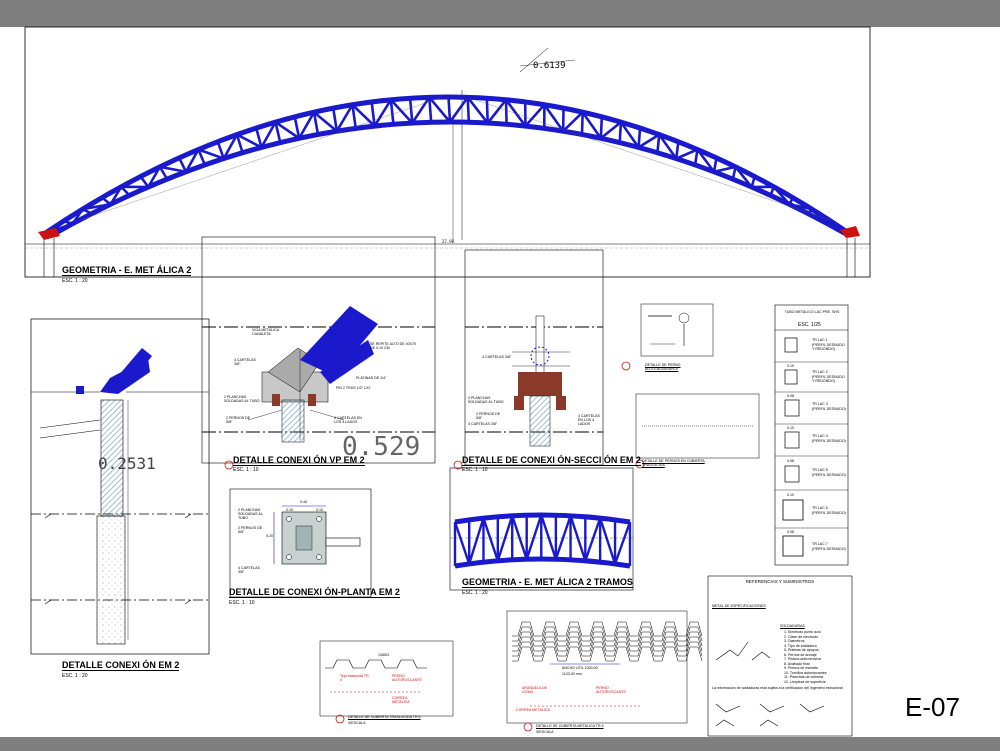  What do you see at coordinates (792, 626) in the screenshot?
I see `specs-section-2: SOLDADURAS` at bounding box center [792, 626].